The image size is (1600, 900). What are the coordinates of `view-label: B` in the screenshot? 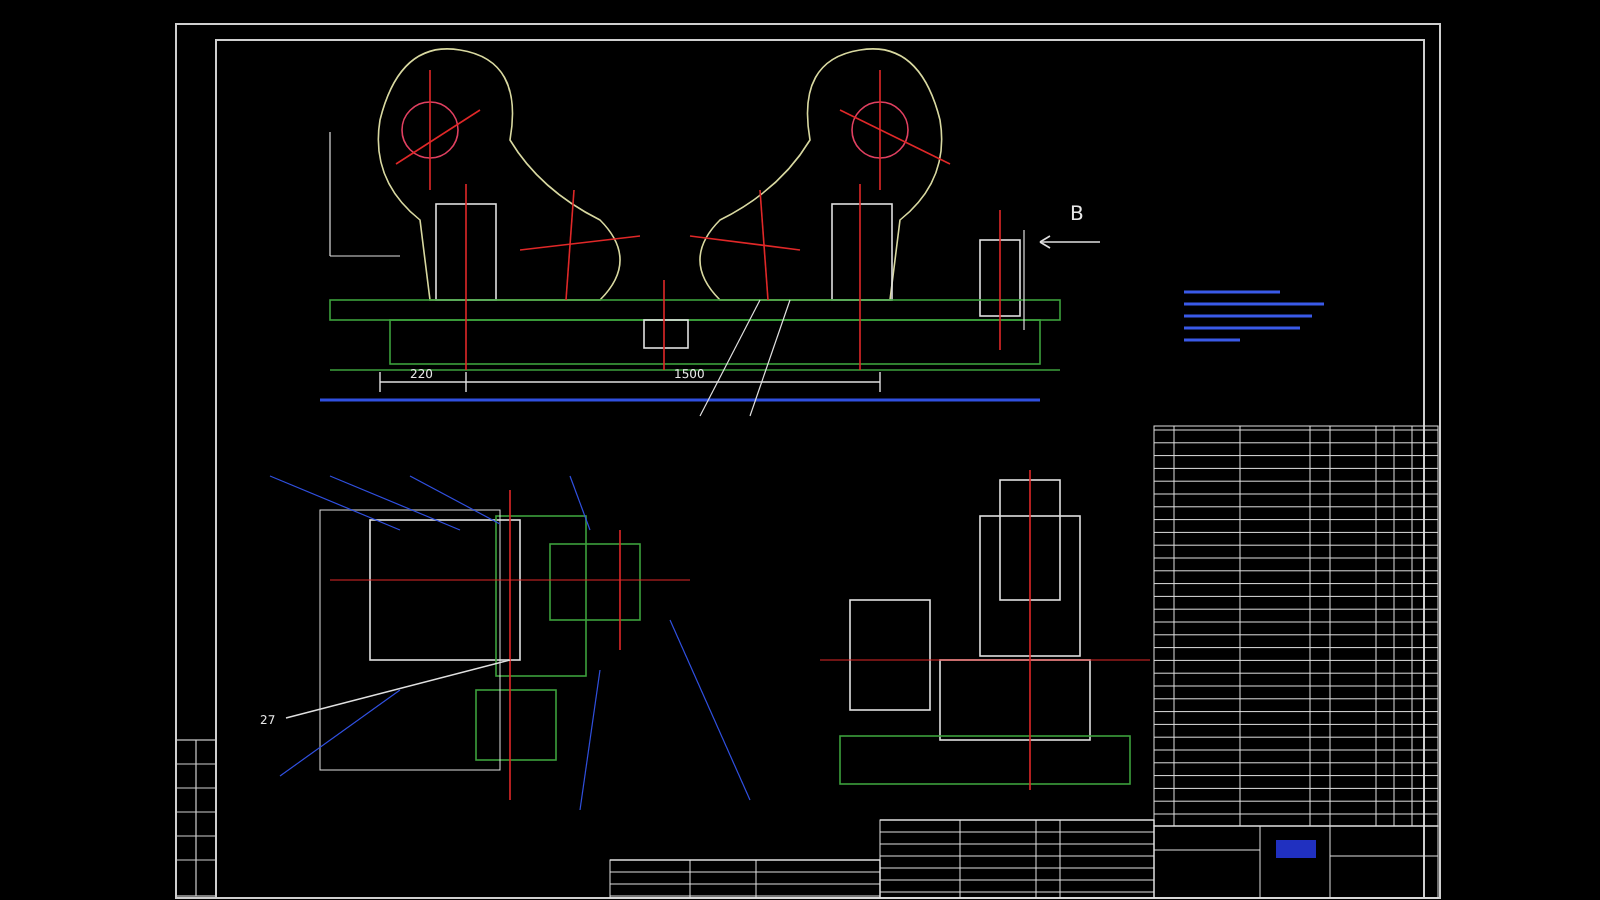 It's located at (1077, 215).